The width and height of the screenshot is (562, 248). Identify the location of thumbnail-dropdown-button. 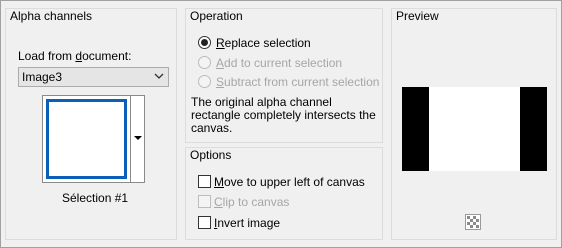
(137, 139).